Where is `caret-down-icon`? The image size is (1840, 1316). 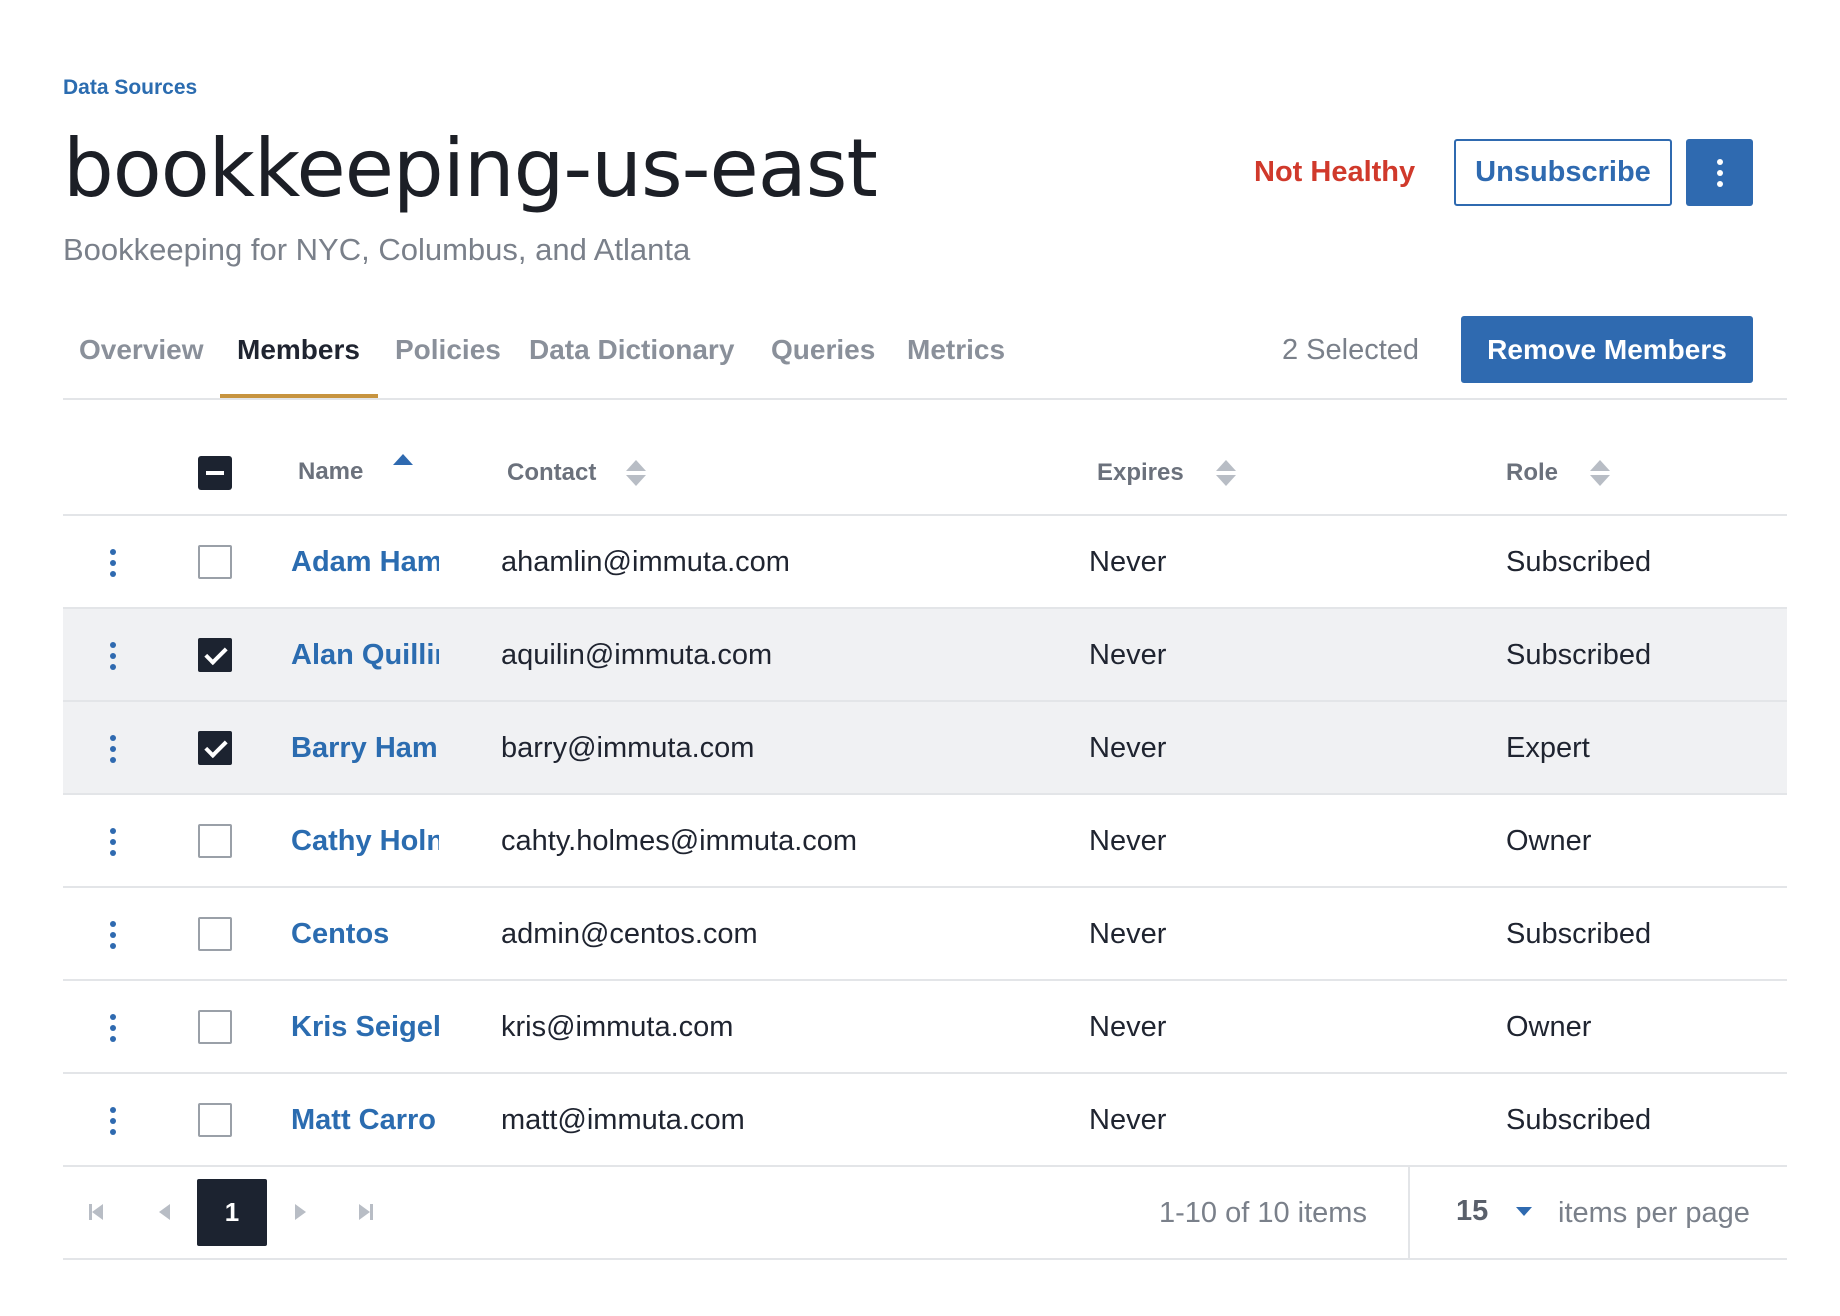
caret-down-icon is located at coordinates (1524, 1211).